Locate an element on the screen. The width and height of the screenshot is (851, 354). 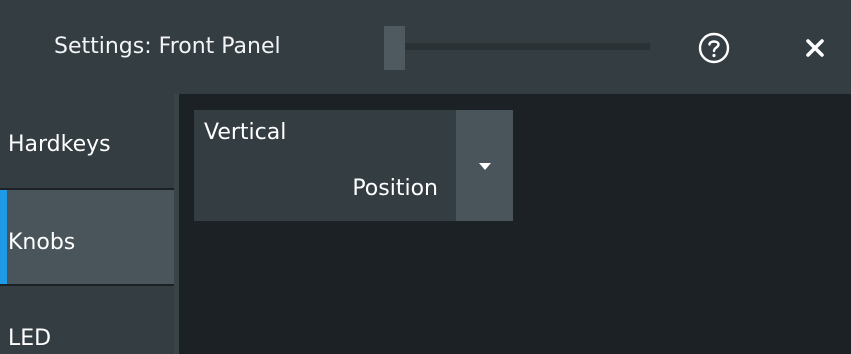
knob-function-dropdown: Vertical Position is located at coordinates (353, 165).